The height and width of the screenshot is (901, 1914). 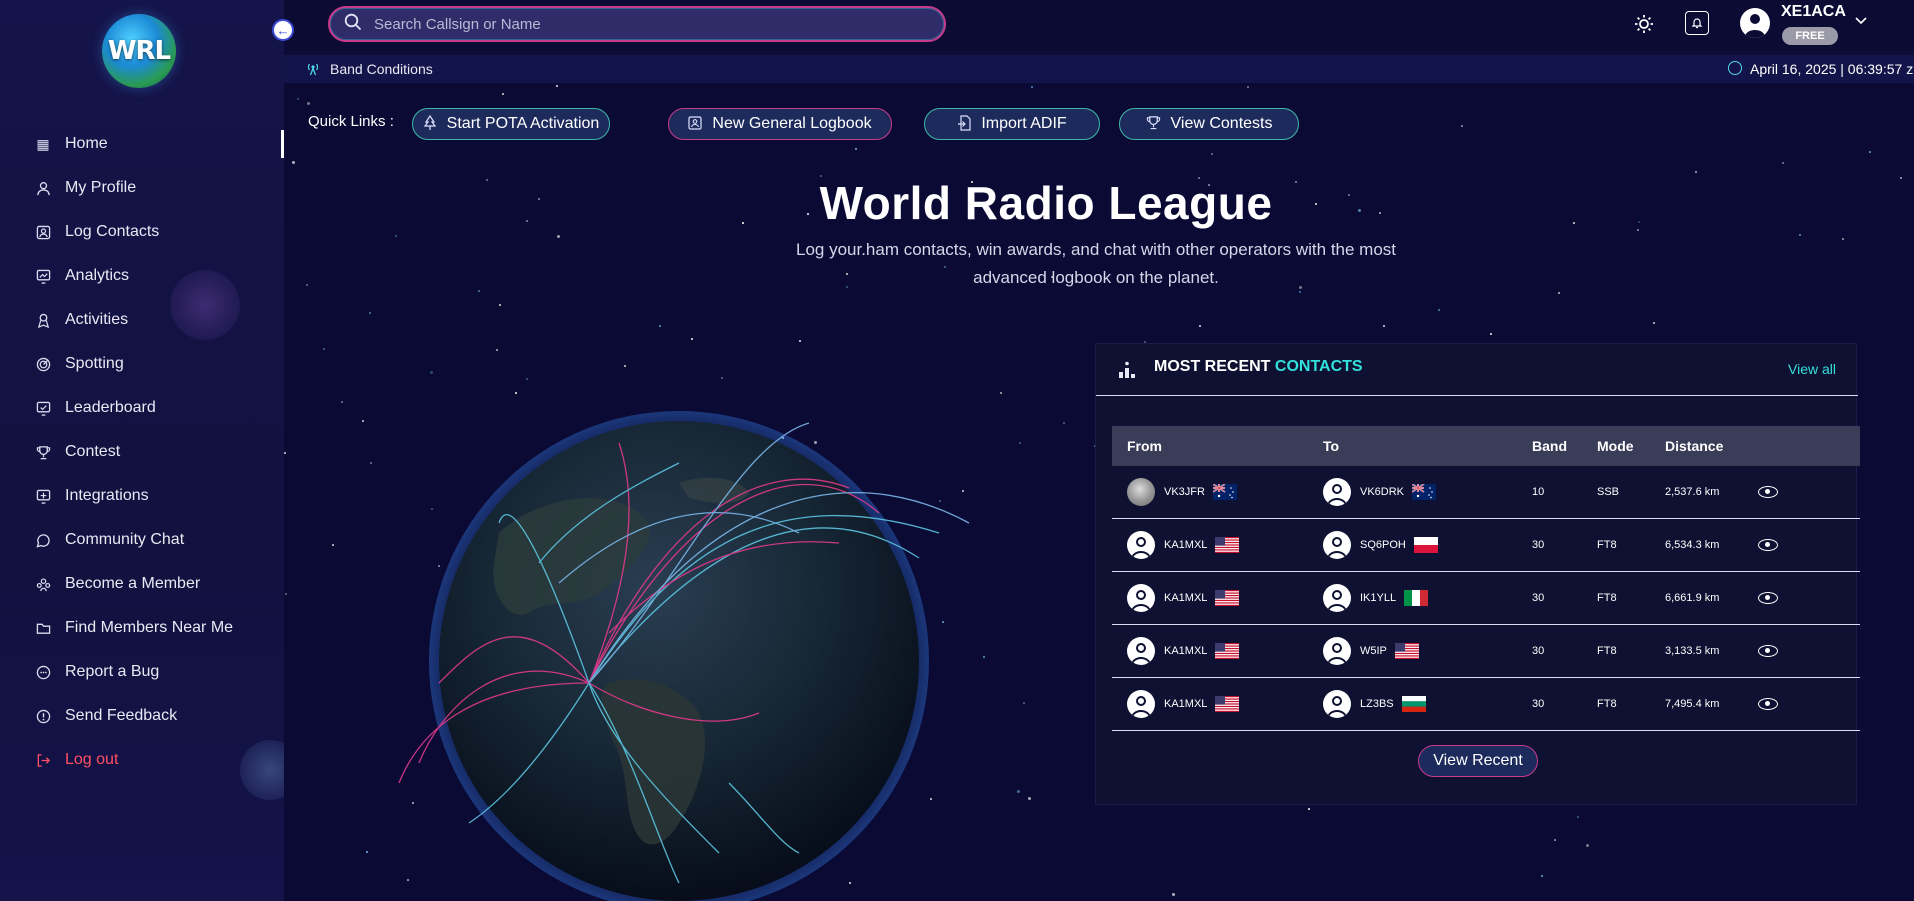 I want to click on sidebar-item-log-contacts: Log Contacts, so click(x=142, y=232).